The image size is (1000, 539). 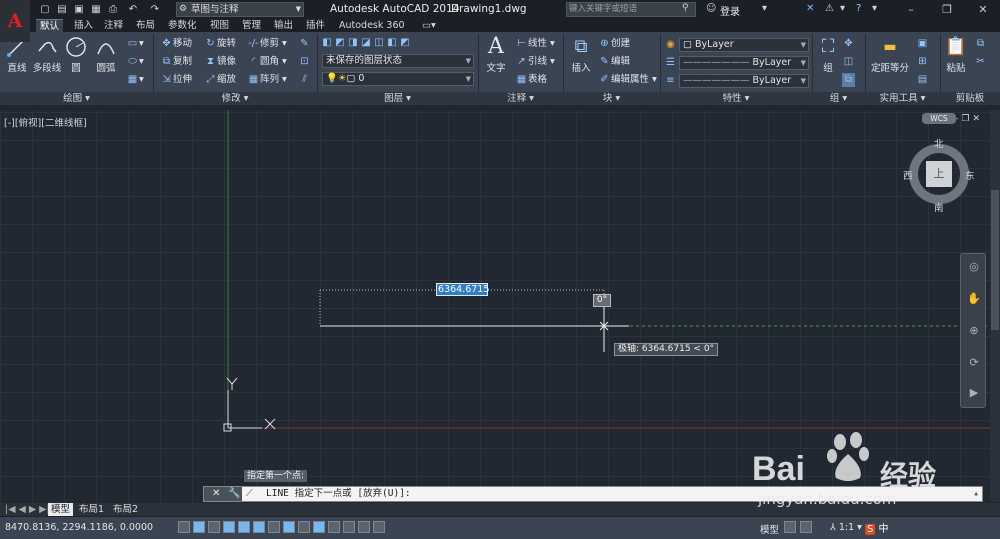 What do you see at coordinates (216, 494) in the screenshot?
I see `close-icon: ✕` at bounding box center [216, 494].